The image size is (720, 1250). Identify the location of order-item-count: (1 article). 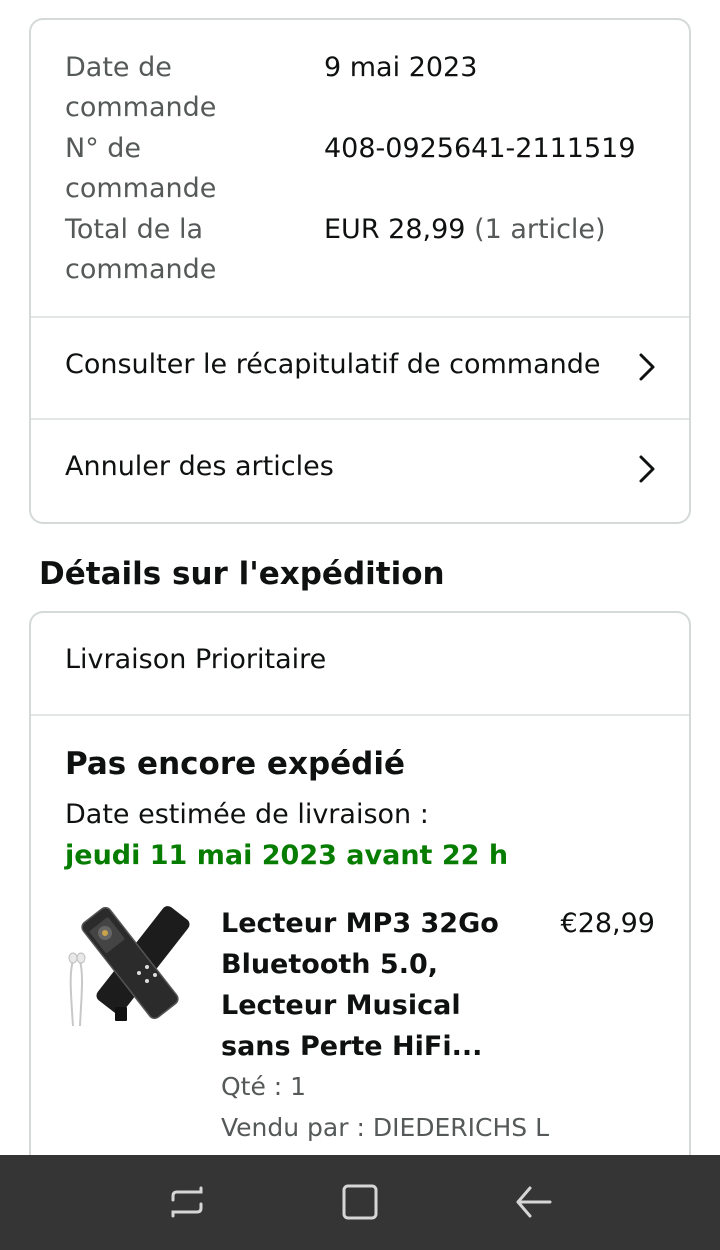
(540, 229).